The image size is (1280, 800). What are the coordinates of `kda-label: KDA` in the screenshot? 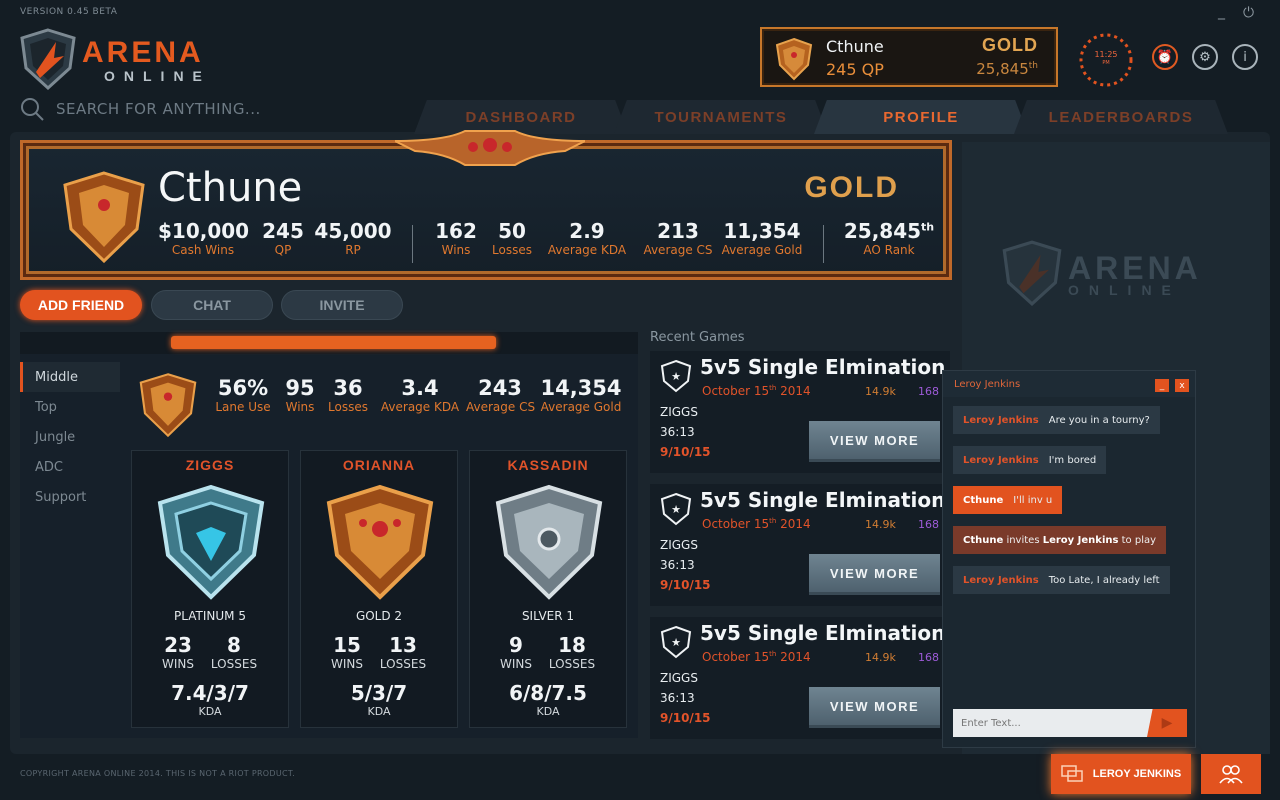 It's located at (379, 711).